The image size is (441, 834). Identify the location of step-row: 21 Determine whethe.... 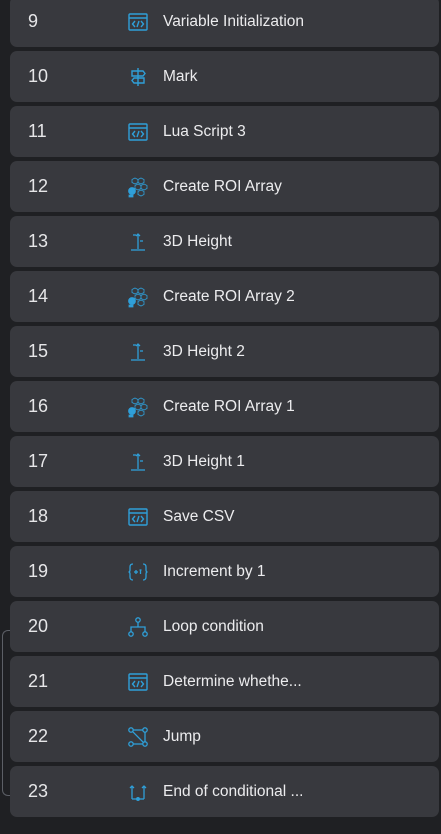
(224, 681).